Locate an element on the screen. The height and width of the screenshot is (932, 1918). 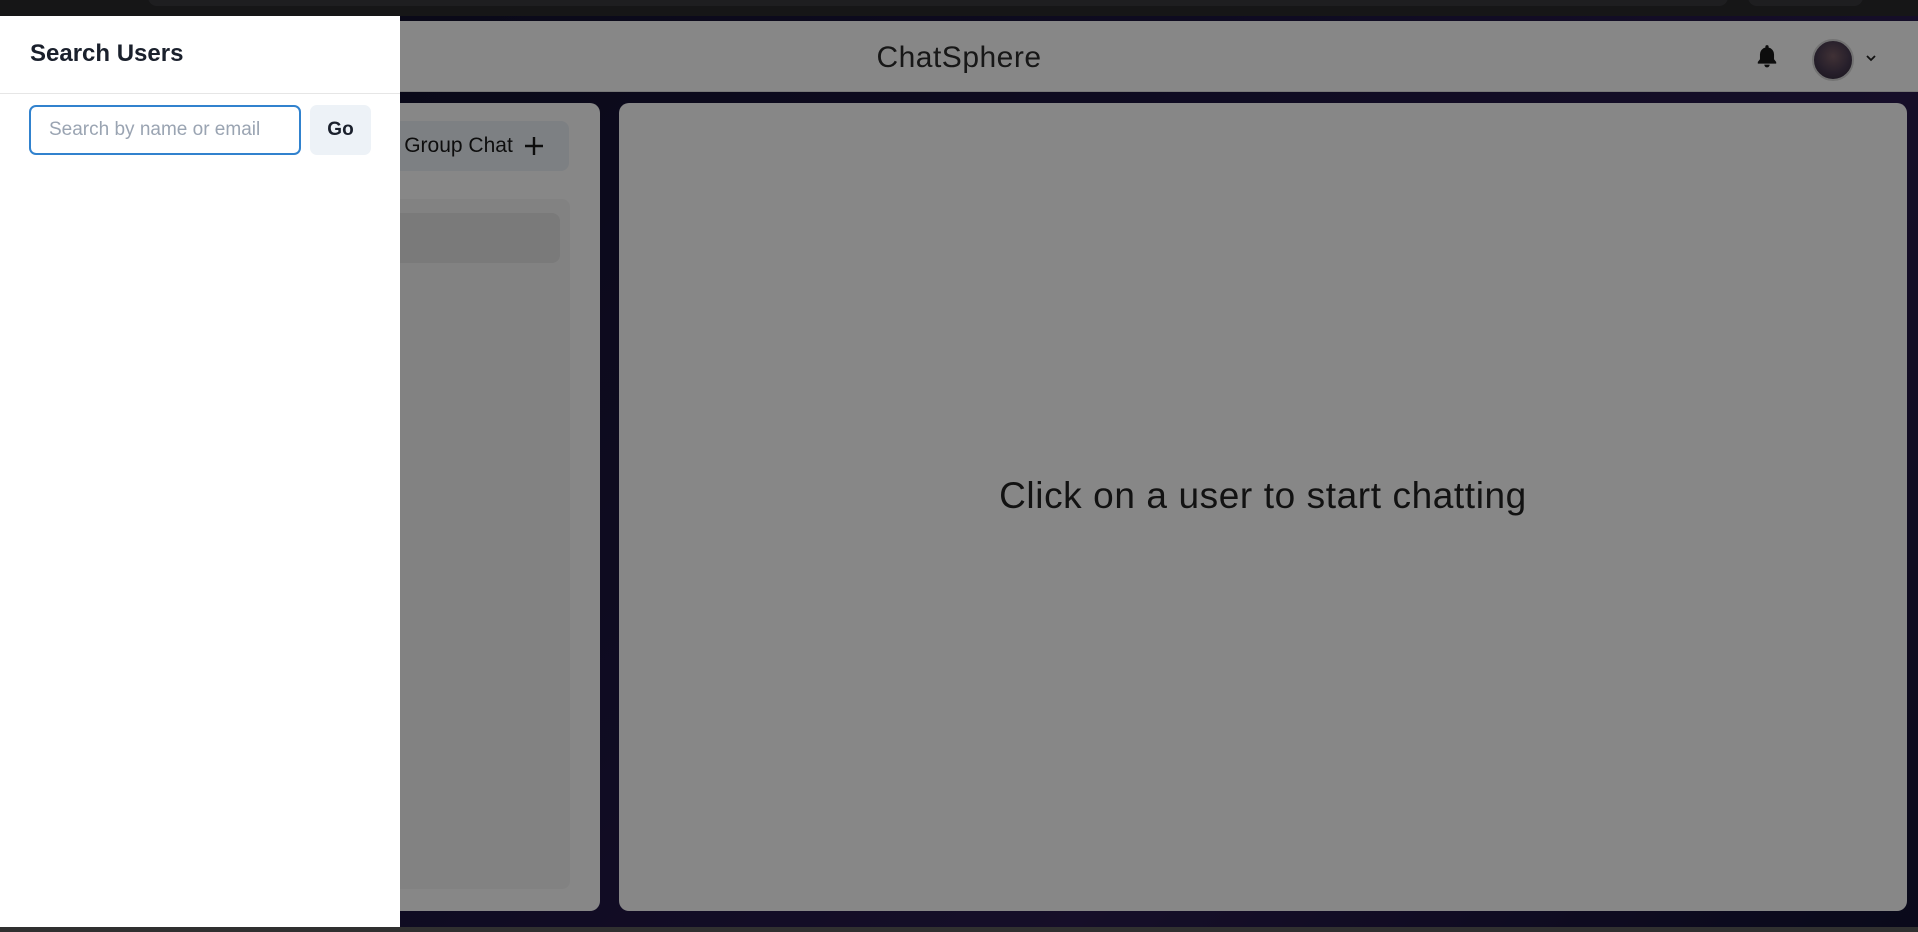
search-row: Go is located at coordinates (200, 130).